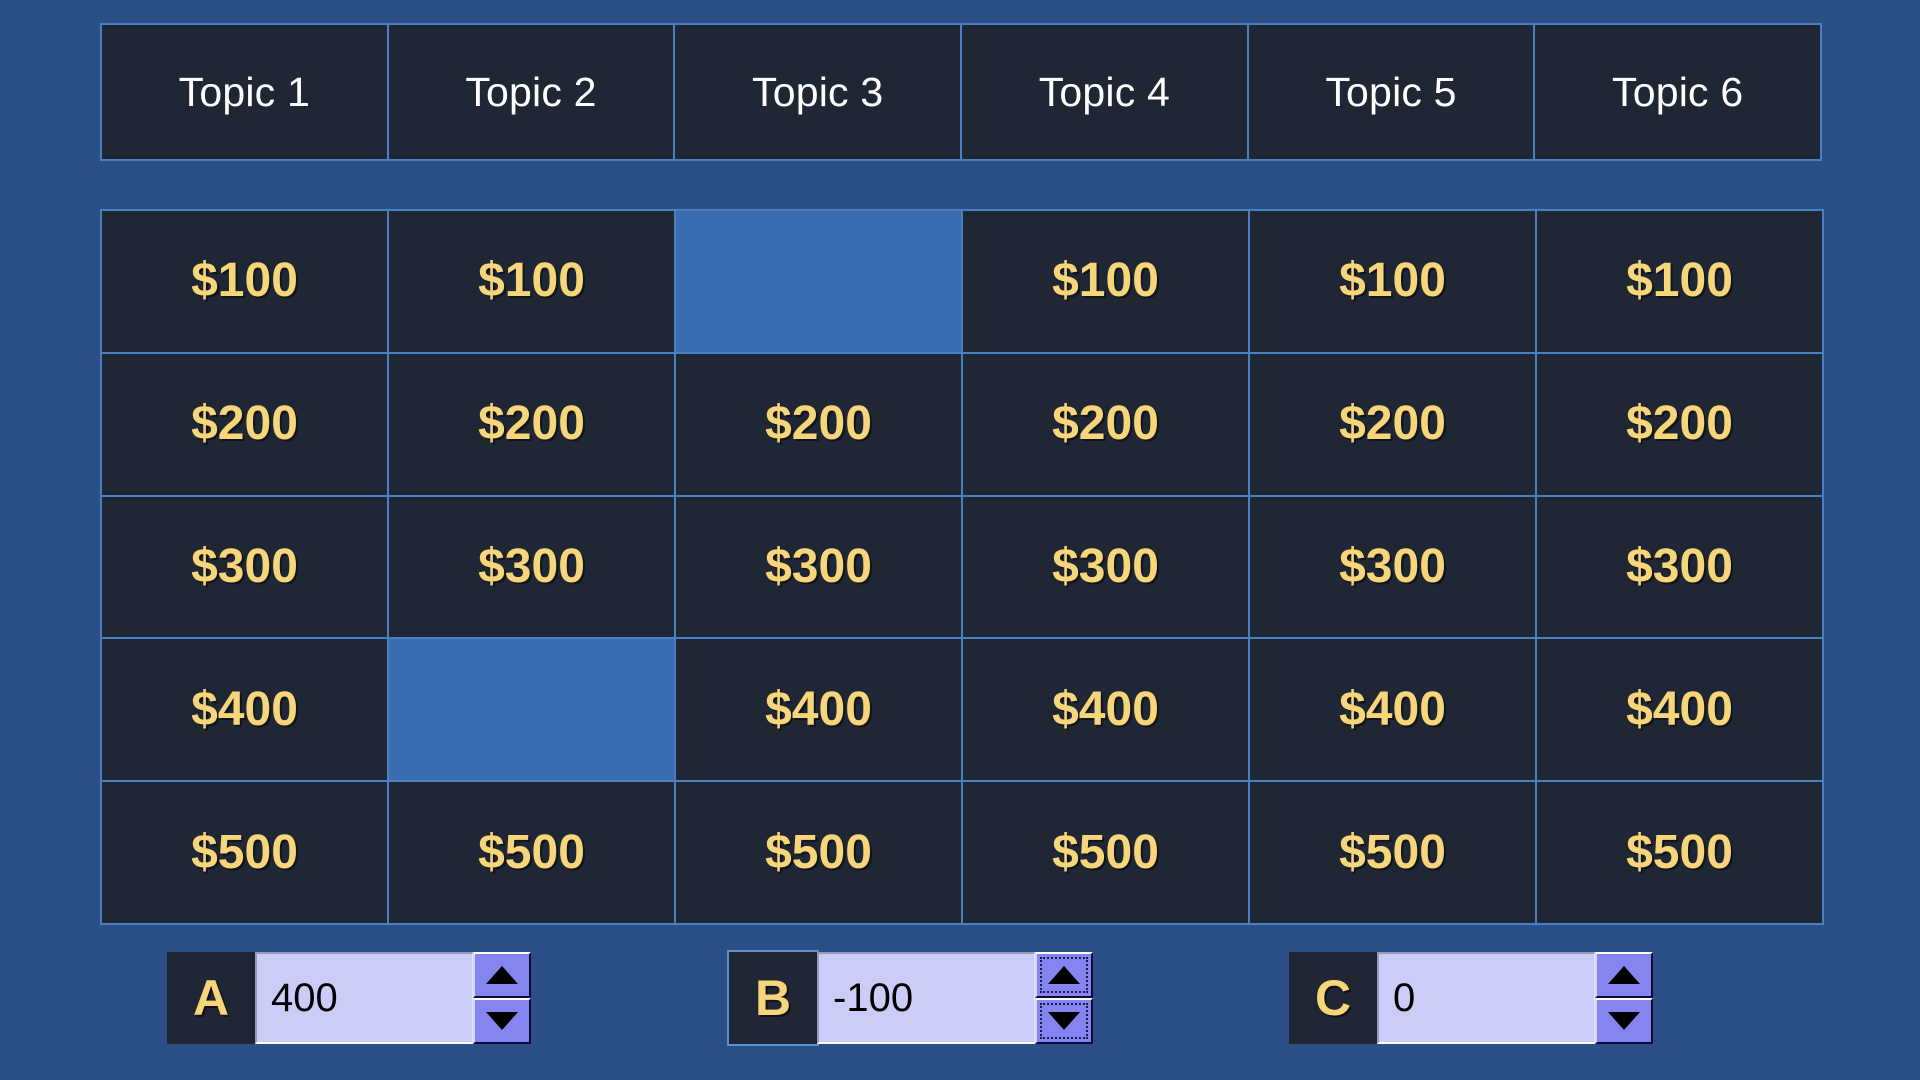  I want to click on player-score-spinner-b: B -100, so click(910, 998).